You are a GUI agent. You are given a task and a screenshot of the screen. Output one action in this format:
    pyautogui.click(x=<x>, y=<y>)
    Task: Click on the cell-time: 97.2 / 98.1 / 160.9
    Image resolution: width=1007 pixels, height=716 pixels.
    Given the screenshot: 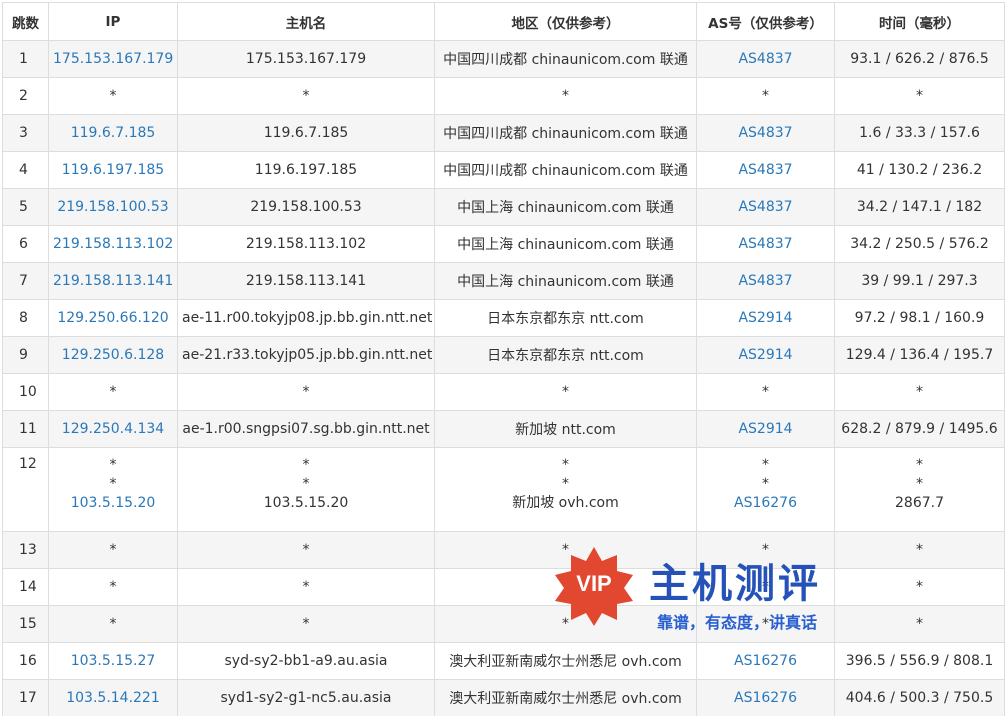 What is the action you would take?
    pyautogui.click(x=919, y=318)
    